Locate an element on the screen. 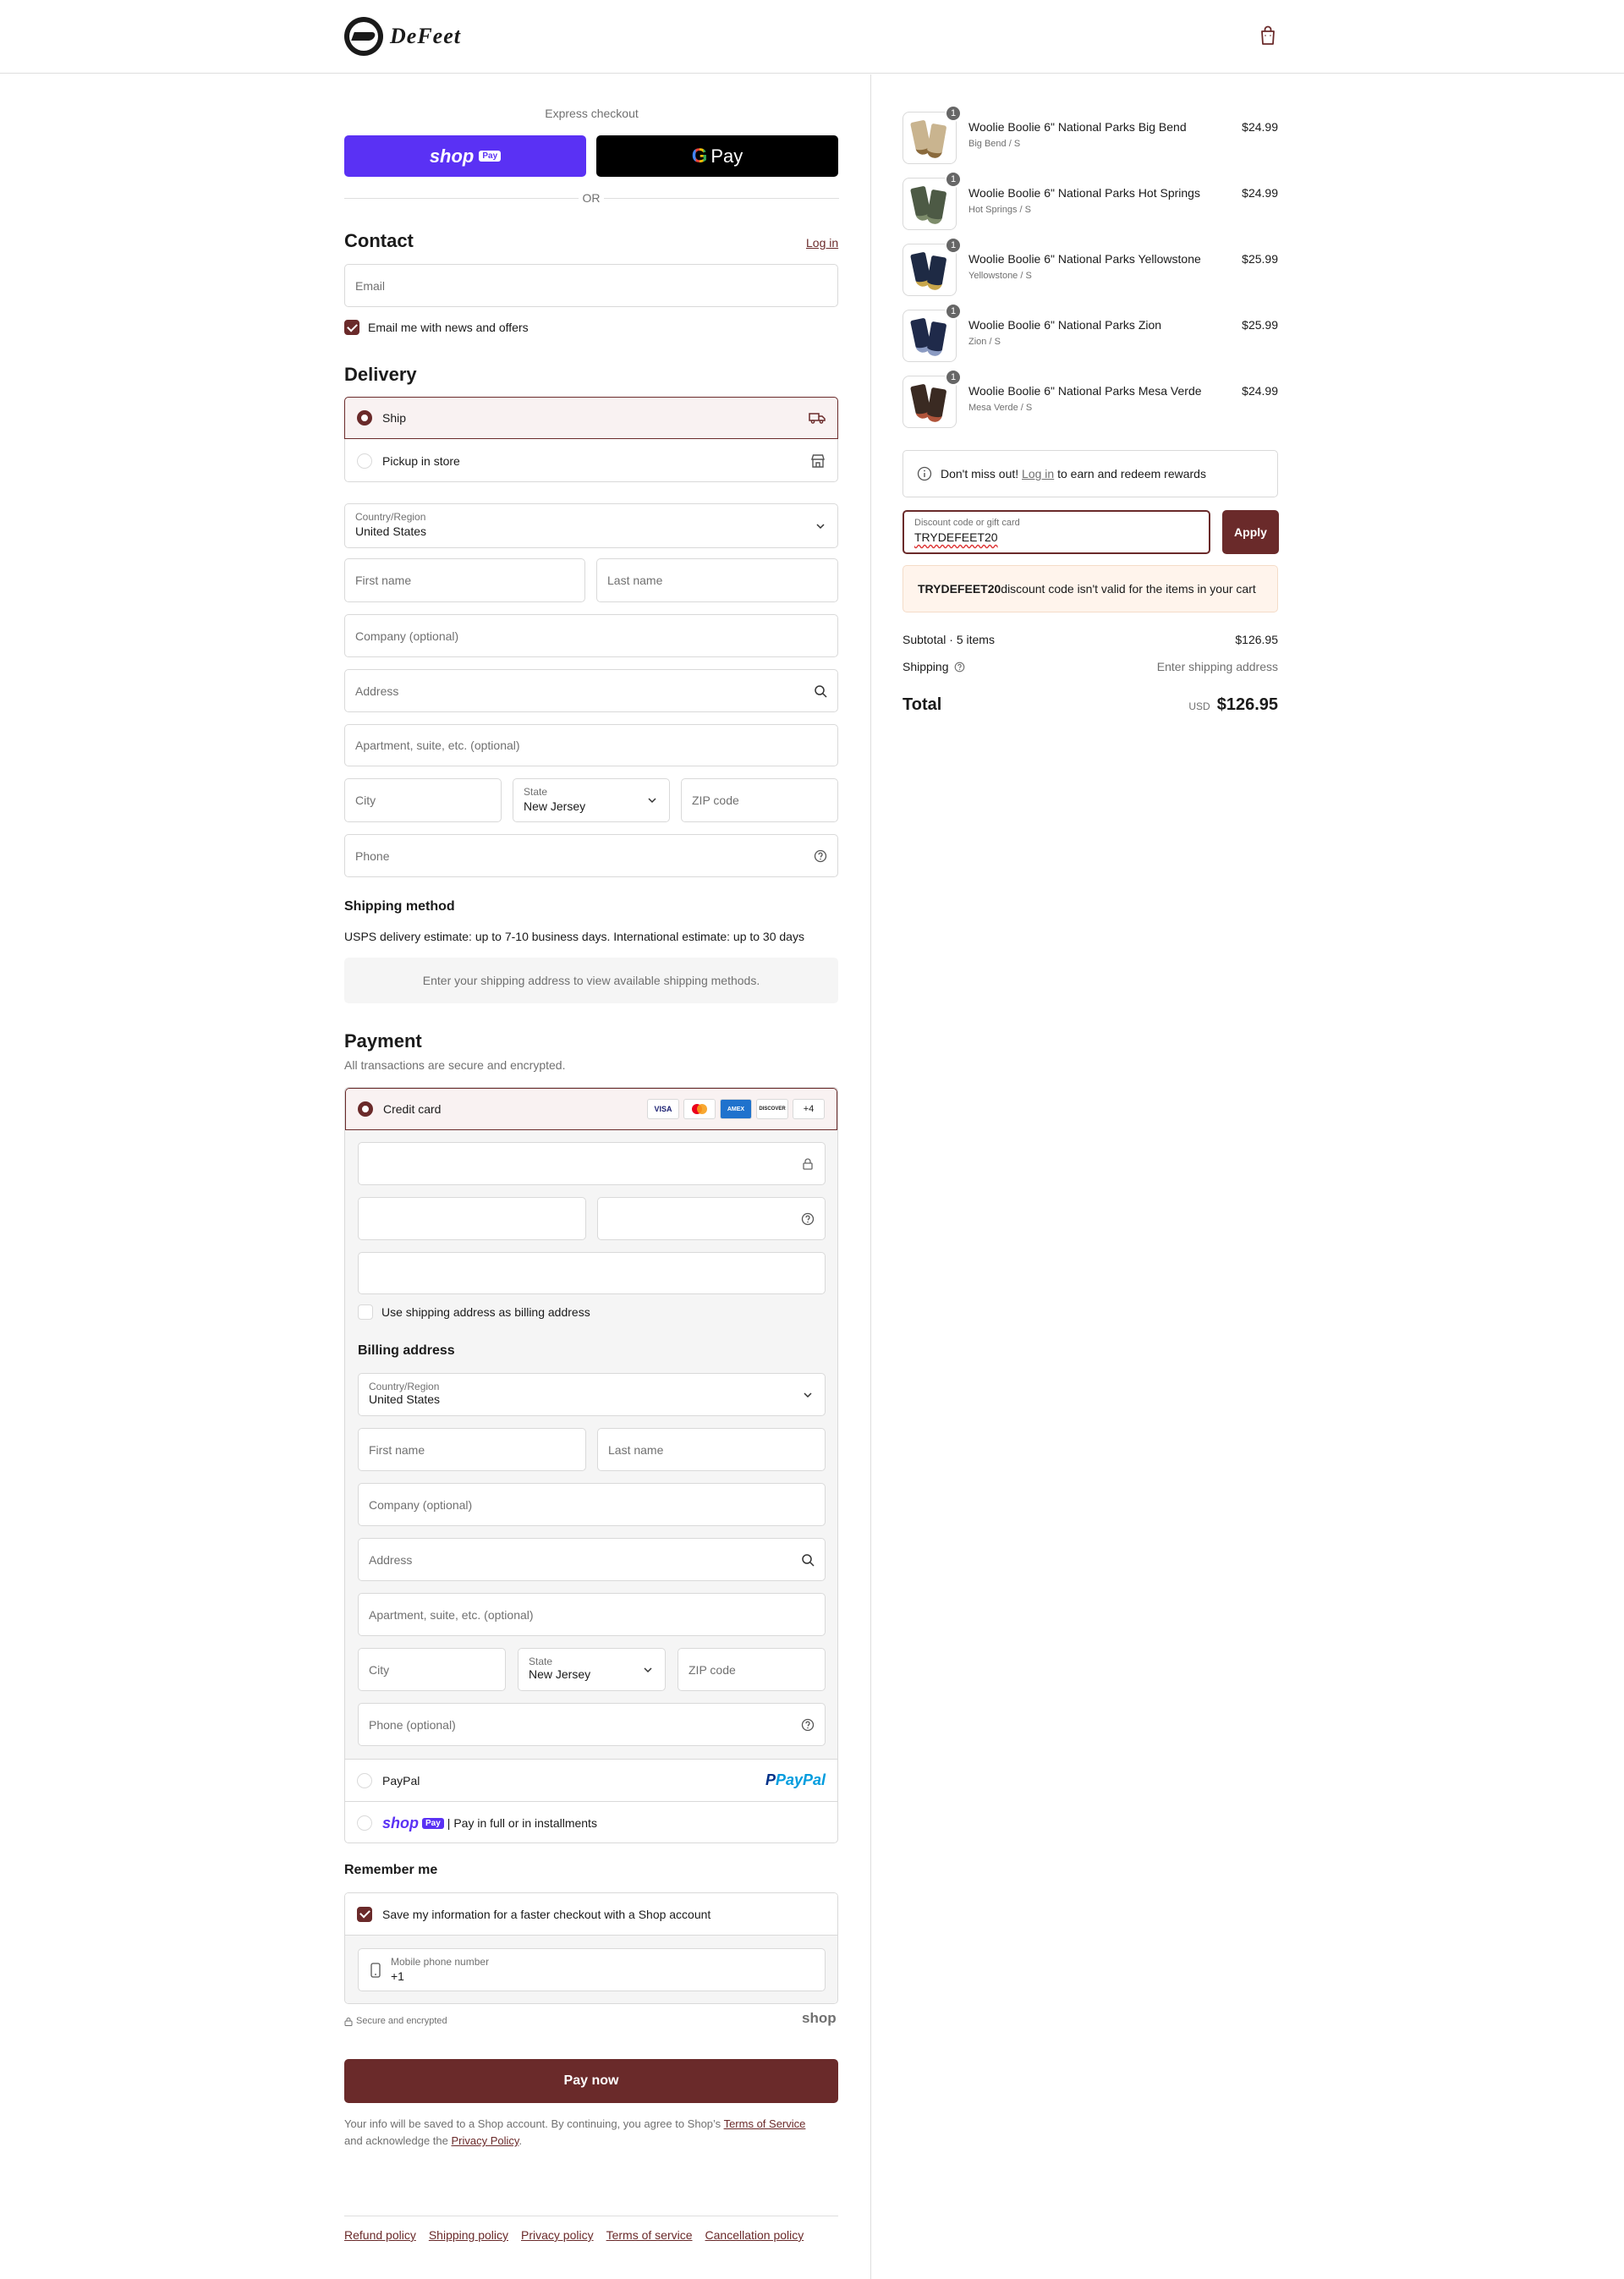  use-shipping-checkbox is located at coordinates (366, 1312).